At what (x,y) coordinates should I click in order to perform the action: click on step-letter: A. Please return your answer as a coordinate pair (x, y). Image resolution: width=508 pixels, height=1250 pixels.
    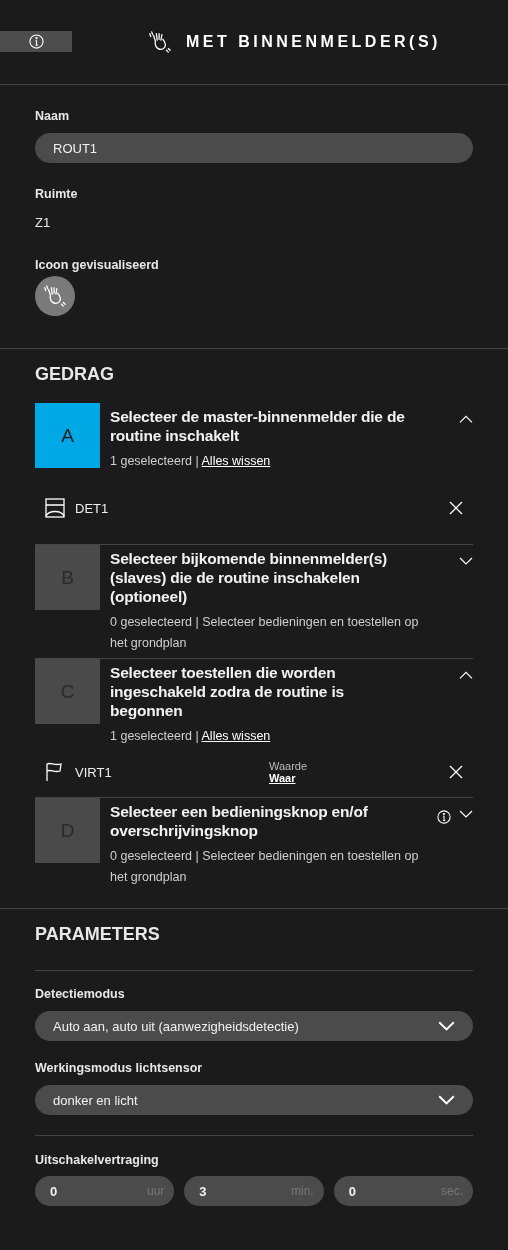
    Looking at the image, I should click on (67, 435).